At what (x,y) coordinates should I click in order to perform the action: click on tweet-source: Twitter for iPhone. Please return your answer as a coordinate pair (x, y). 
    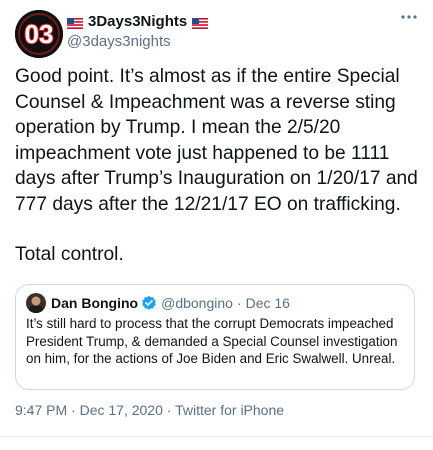
    Looking at the image, I should click on (229, 410).